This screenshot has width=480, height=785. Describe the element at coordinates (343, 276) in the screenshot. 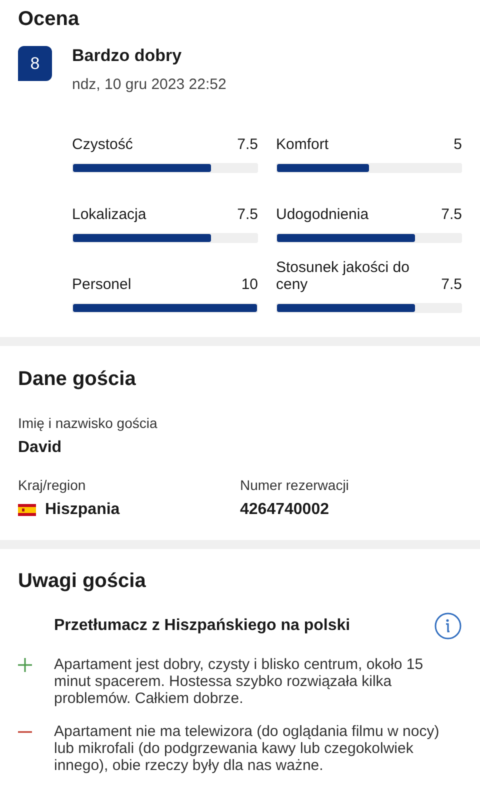

I see `category-label: Stosunek jakości do ceny` at that location.